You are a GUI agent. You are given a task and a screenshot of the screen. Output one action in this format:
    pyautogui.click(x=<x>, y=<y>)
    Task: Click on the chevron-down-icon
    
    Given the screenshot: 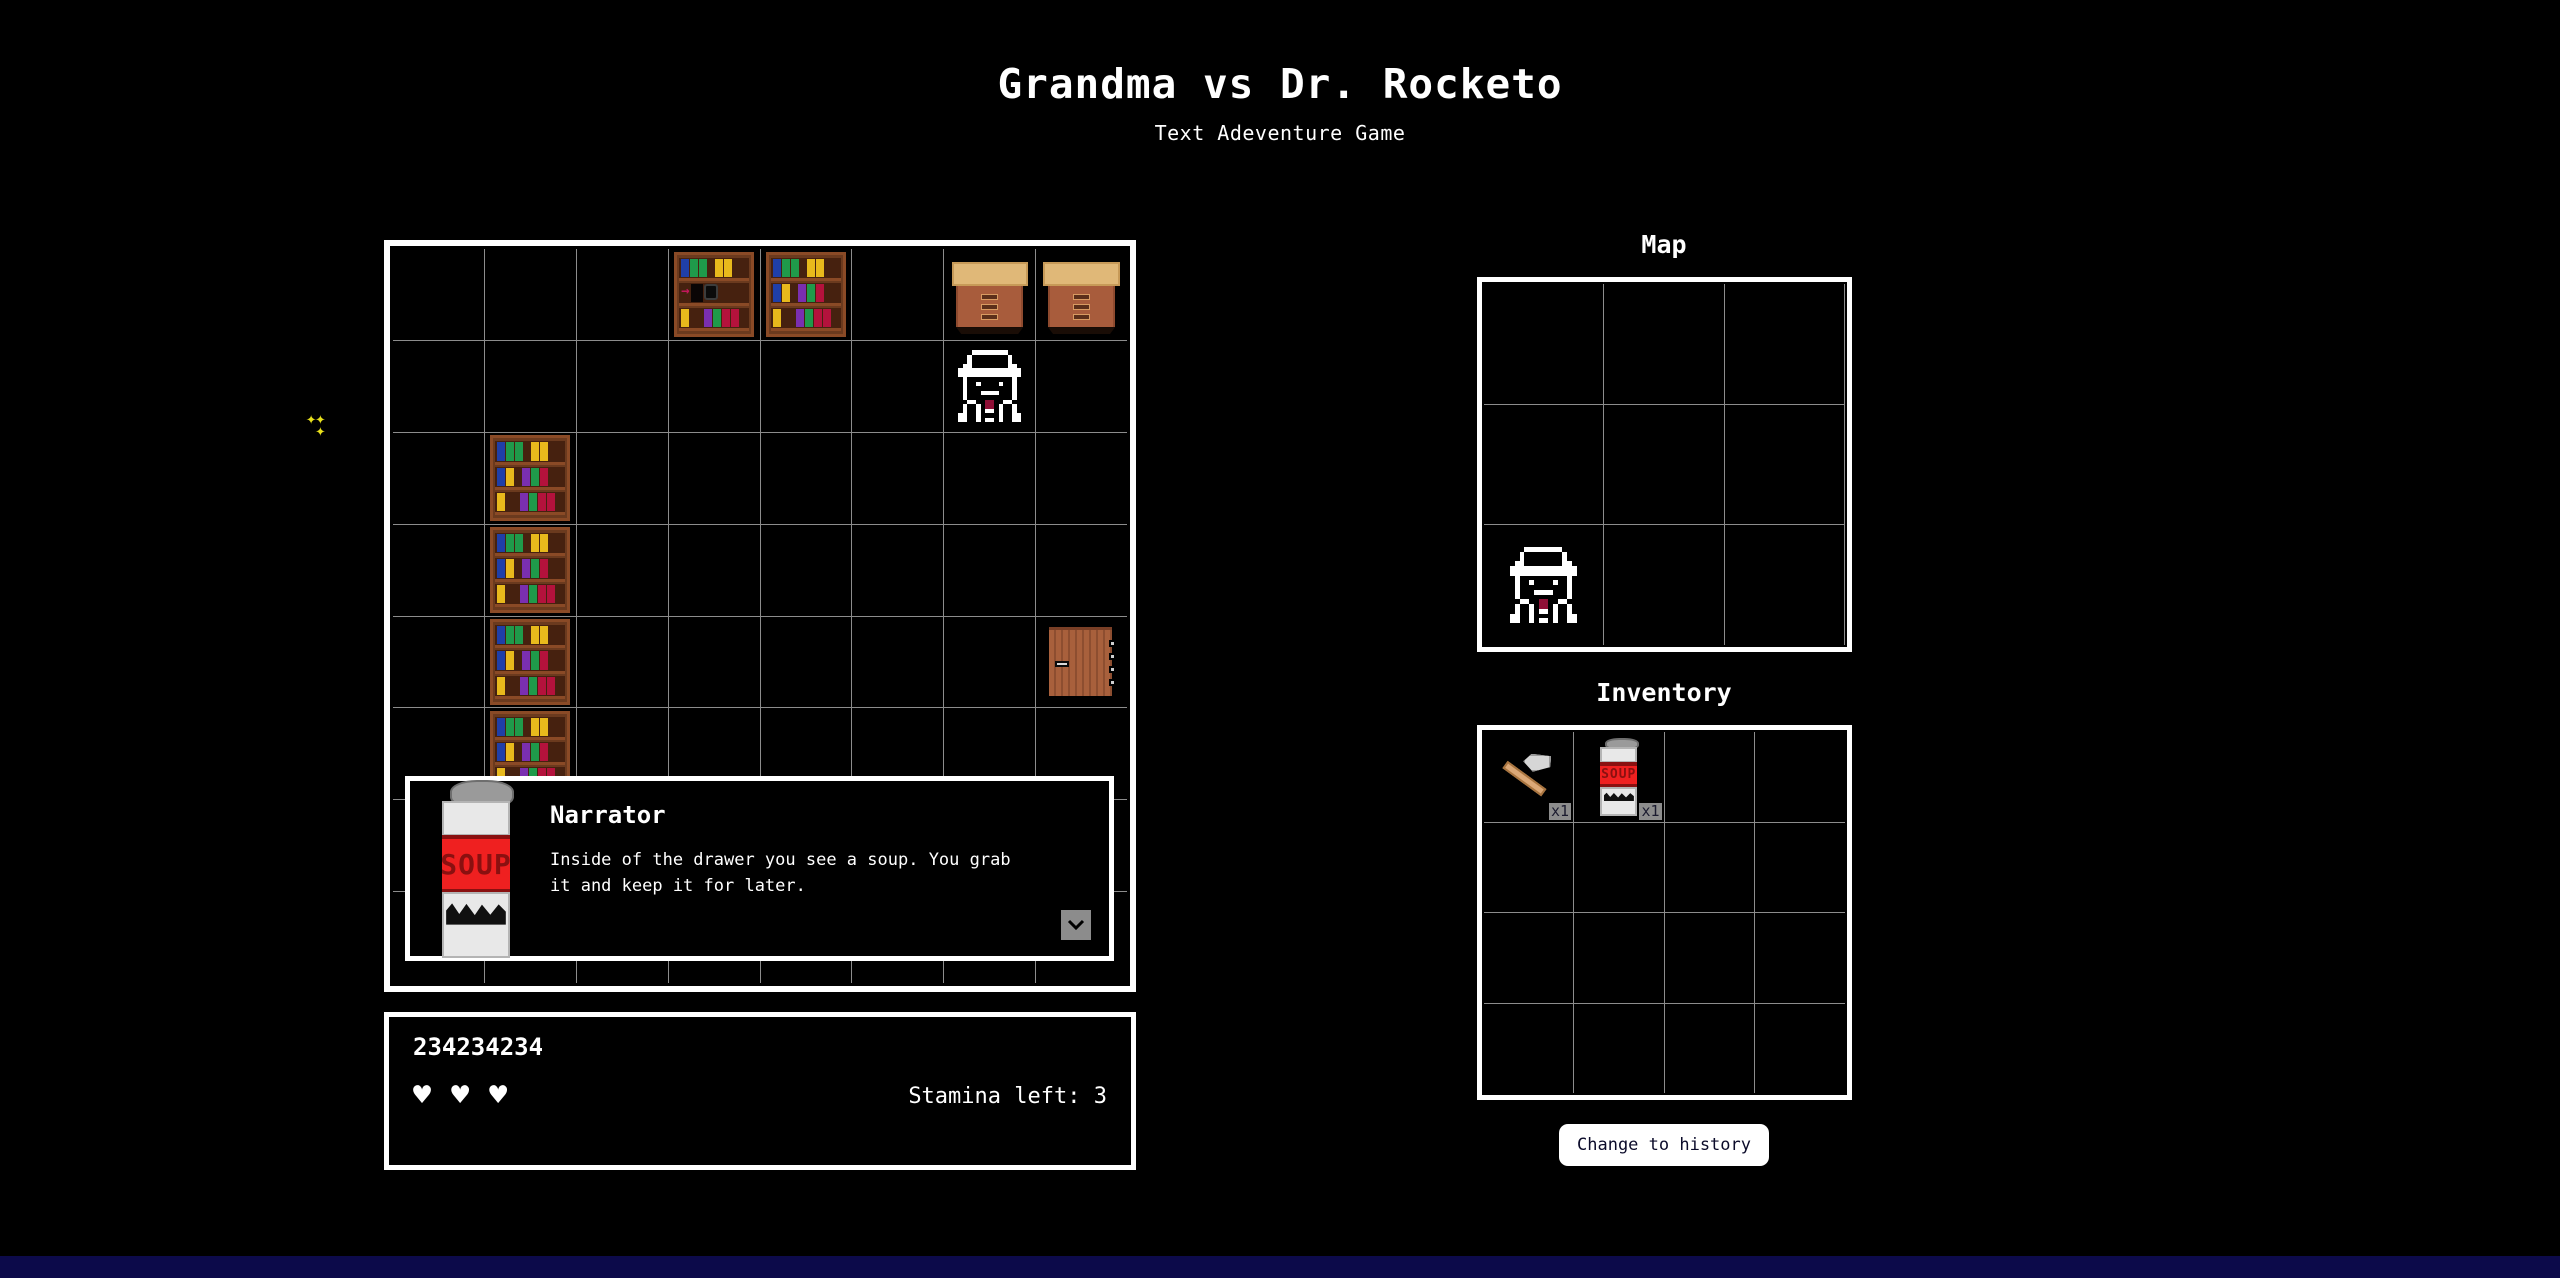 What is the action you would take?
    pyautogui.click(x=1076, y=925)
    